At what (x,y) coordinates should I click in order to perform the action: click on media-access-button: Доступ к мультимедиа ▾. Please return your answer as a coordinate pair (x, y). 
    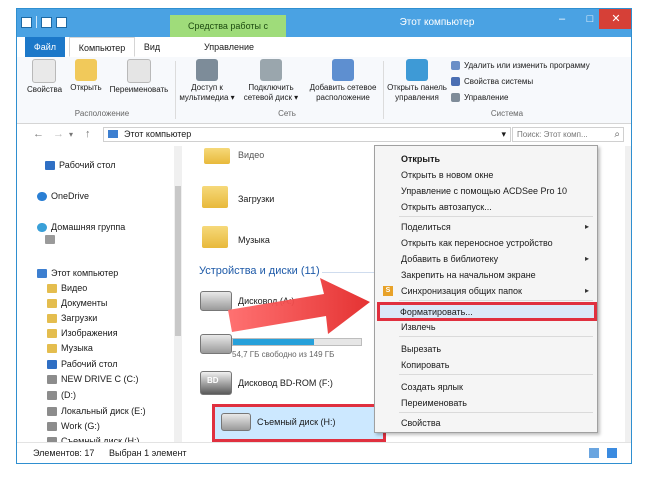
    Looking at the image, I should click on (207, 81).